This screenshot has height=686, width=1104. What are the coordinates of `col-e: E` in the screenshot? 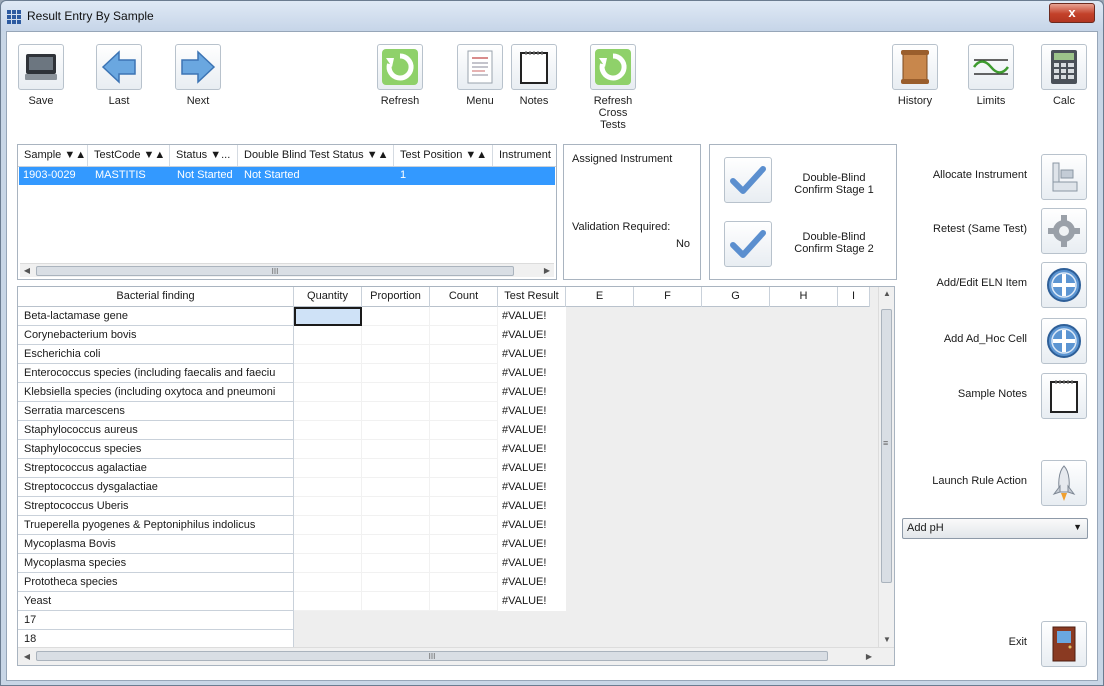 It's located at (600, 297).